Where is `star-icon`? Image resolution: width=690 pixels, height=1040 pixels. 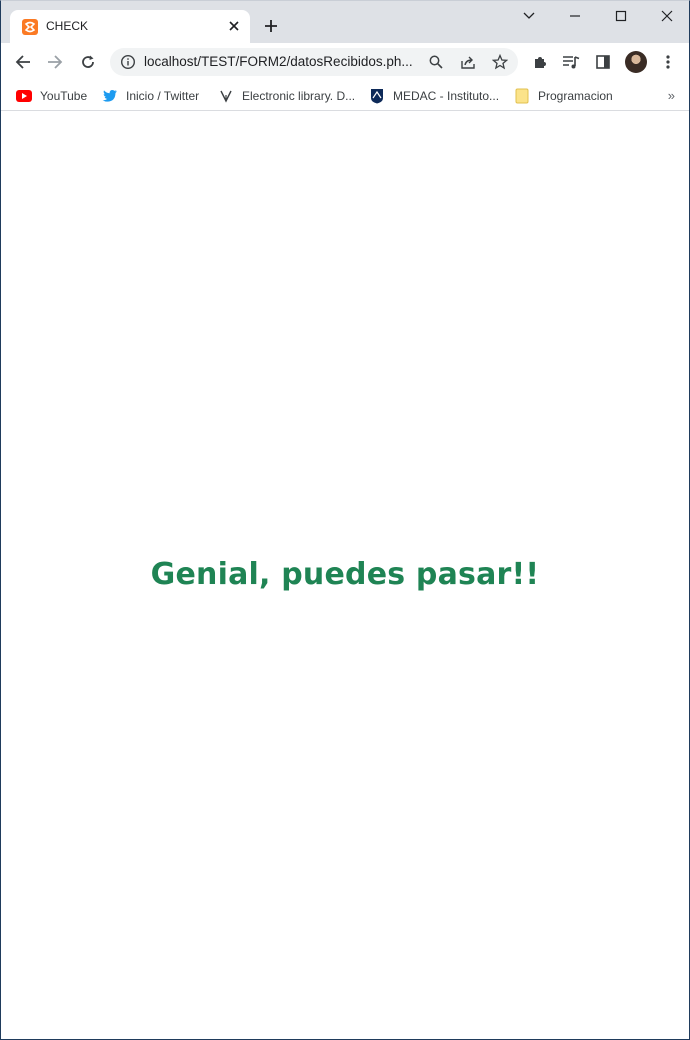 star-icon is located at coordinates (500, 62).